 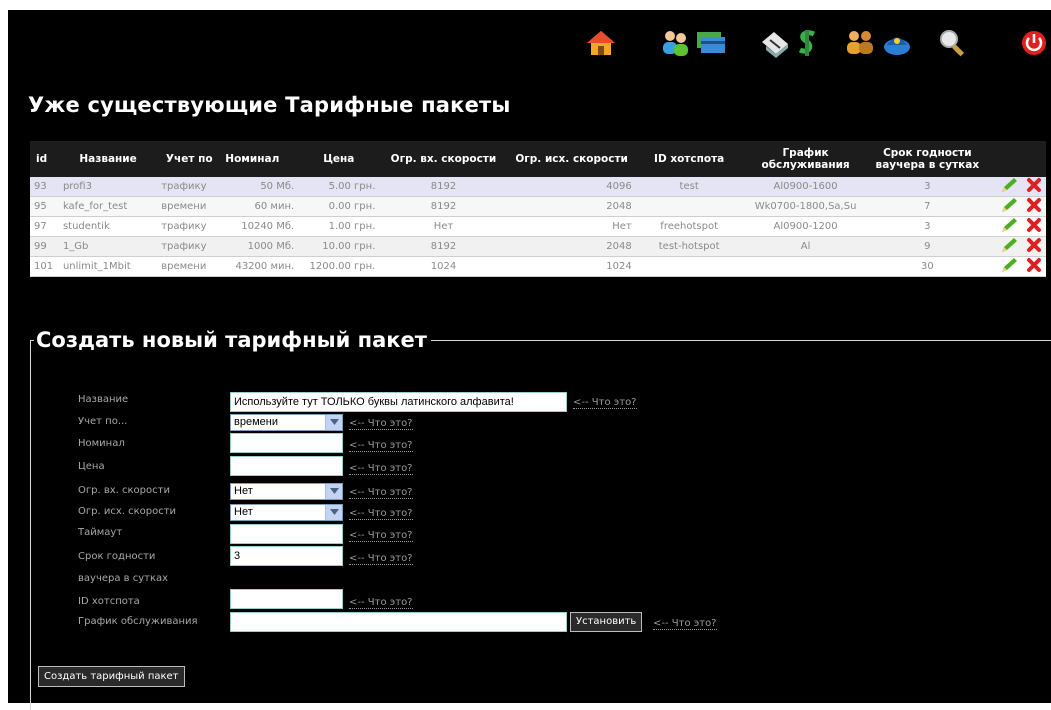 What do you see at coordinates (117, 556) in the screenshot?
I see `expiry-label-line1: Срок годности` at bounding box center [117, 556].